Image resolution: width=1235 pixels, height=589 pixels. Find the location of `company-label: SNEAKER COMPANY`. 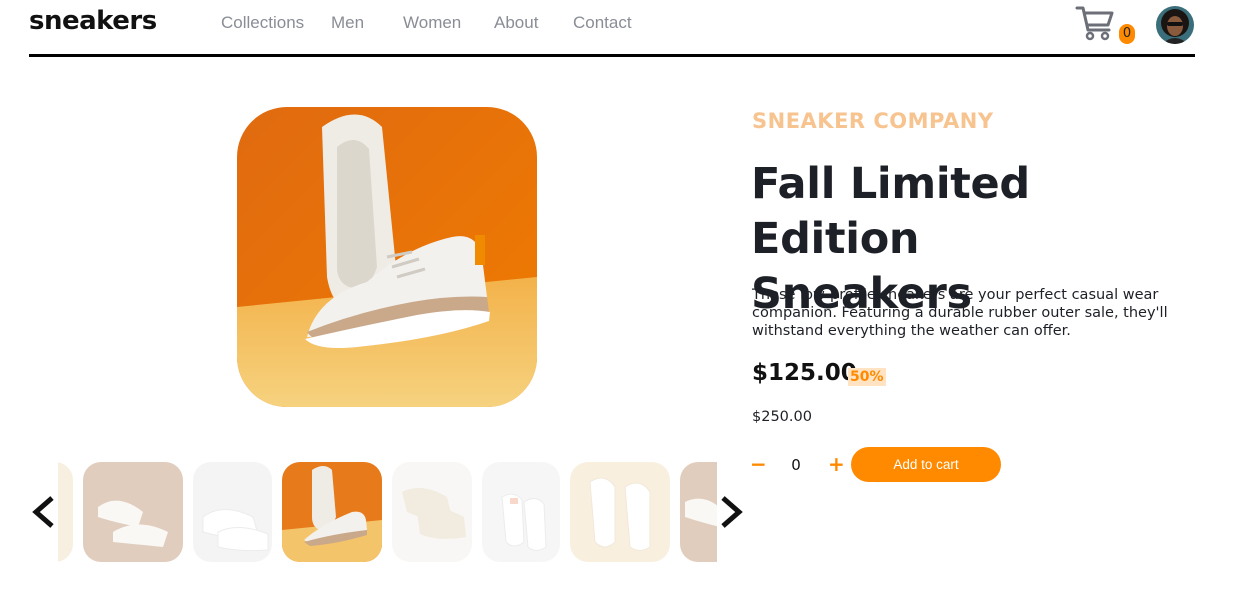

company-label: SNEAKER COMPANY is located at coordinates (873, 121).